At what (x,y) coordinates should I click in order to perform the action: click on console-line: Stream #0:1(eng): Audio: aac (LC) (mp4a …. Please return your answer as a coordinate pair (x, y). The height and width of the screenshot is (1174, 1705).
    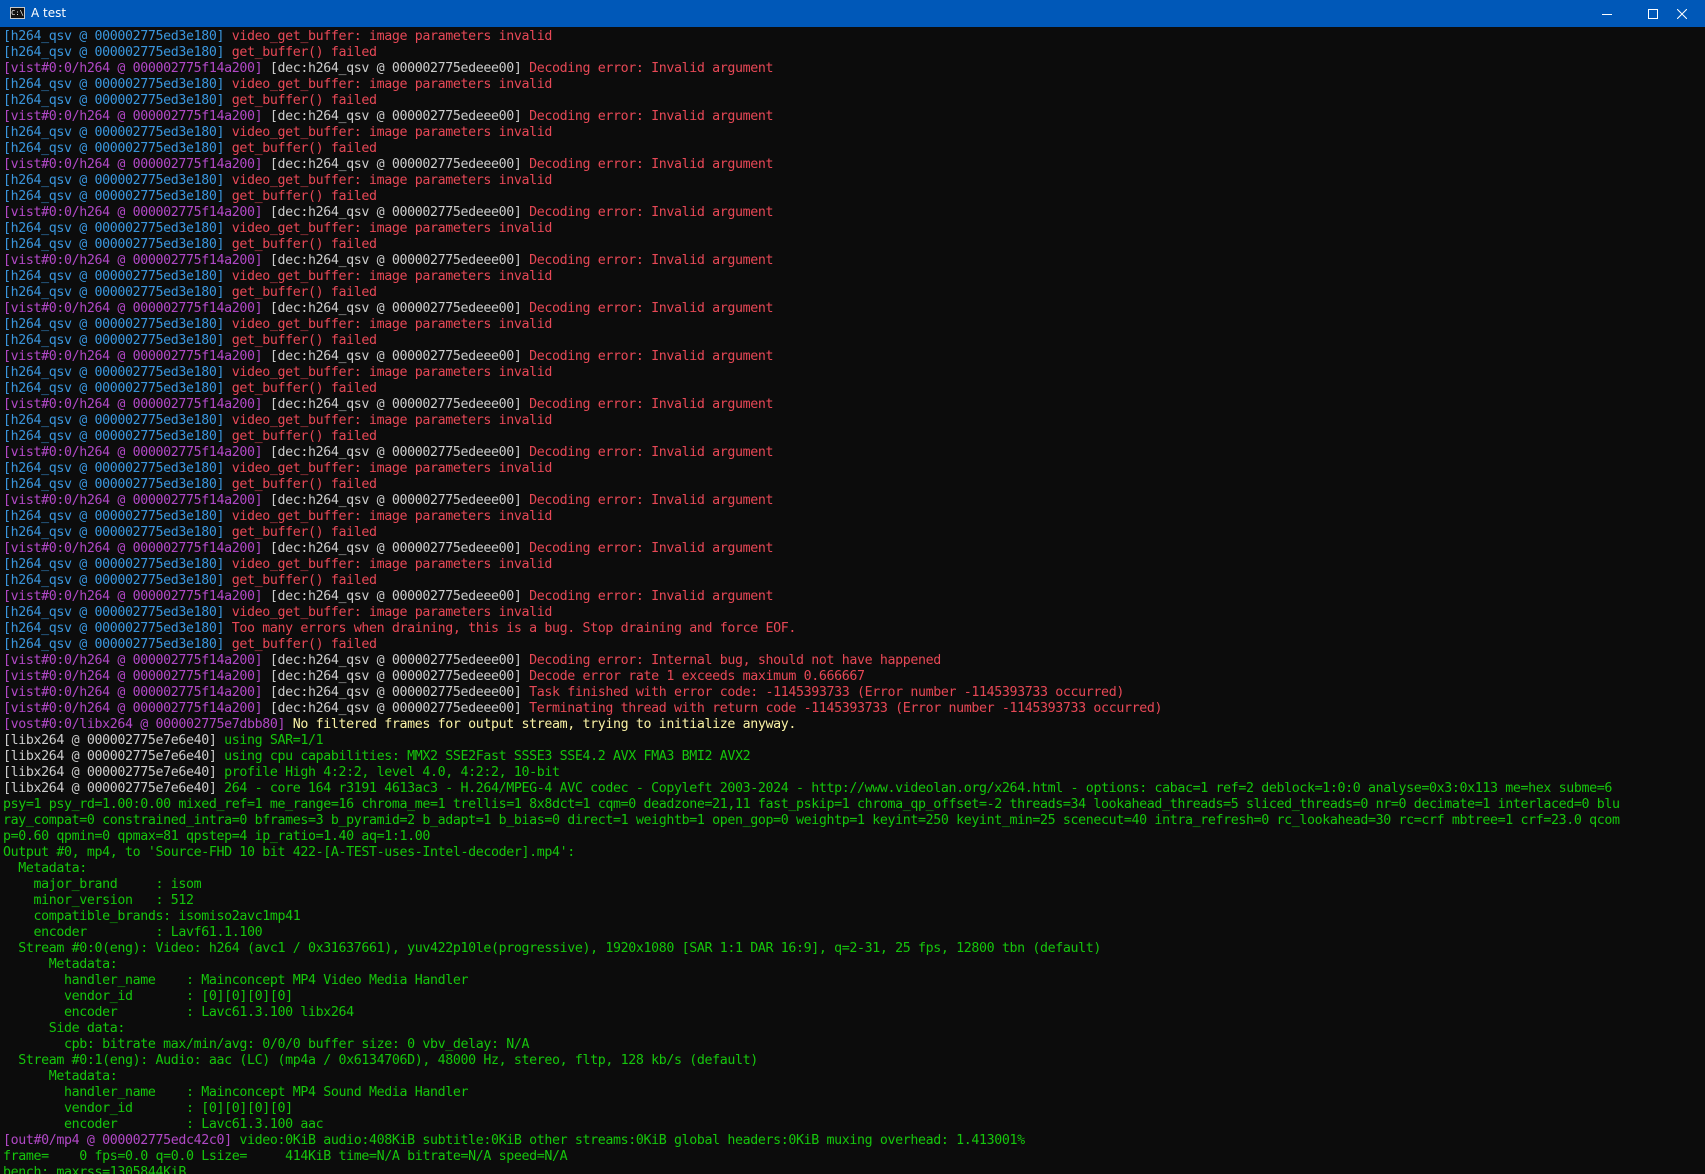
    Looking at the image, I should click on (853, 1061).